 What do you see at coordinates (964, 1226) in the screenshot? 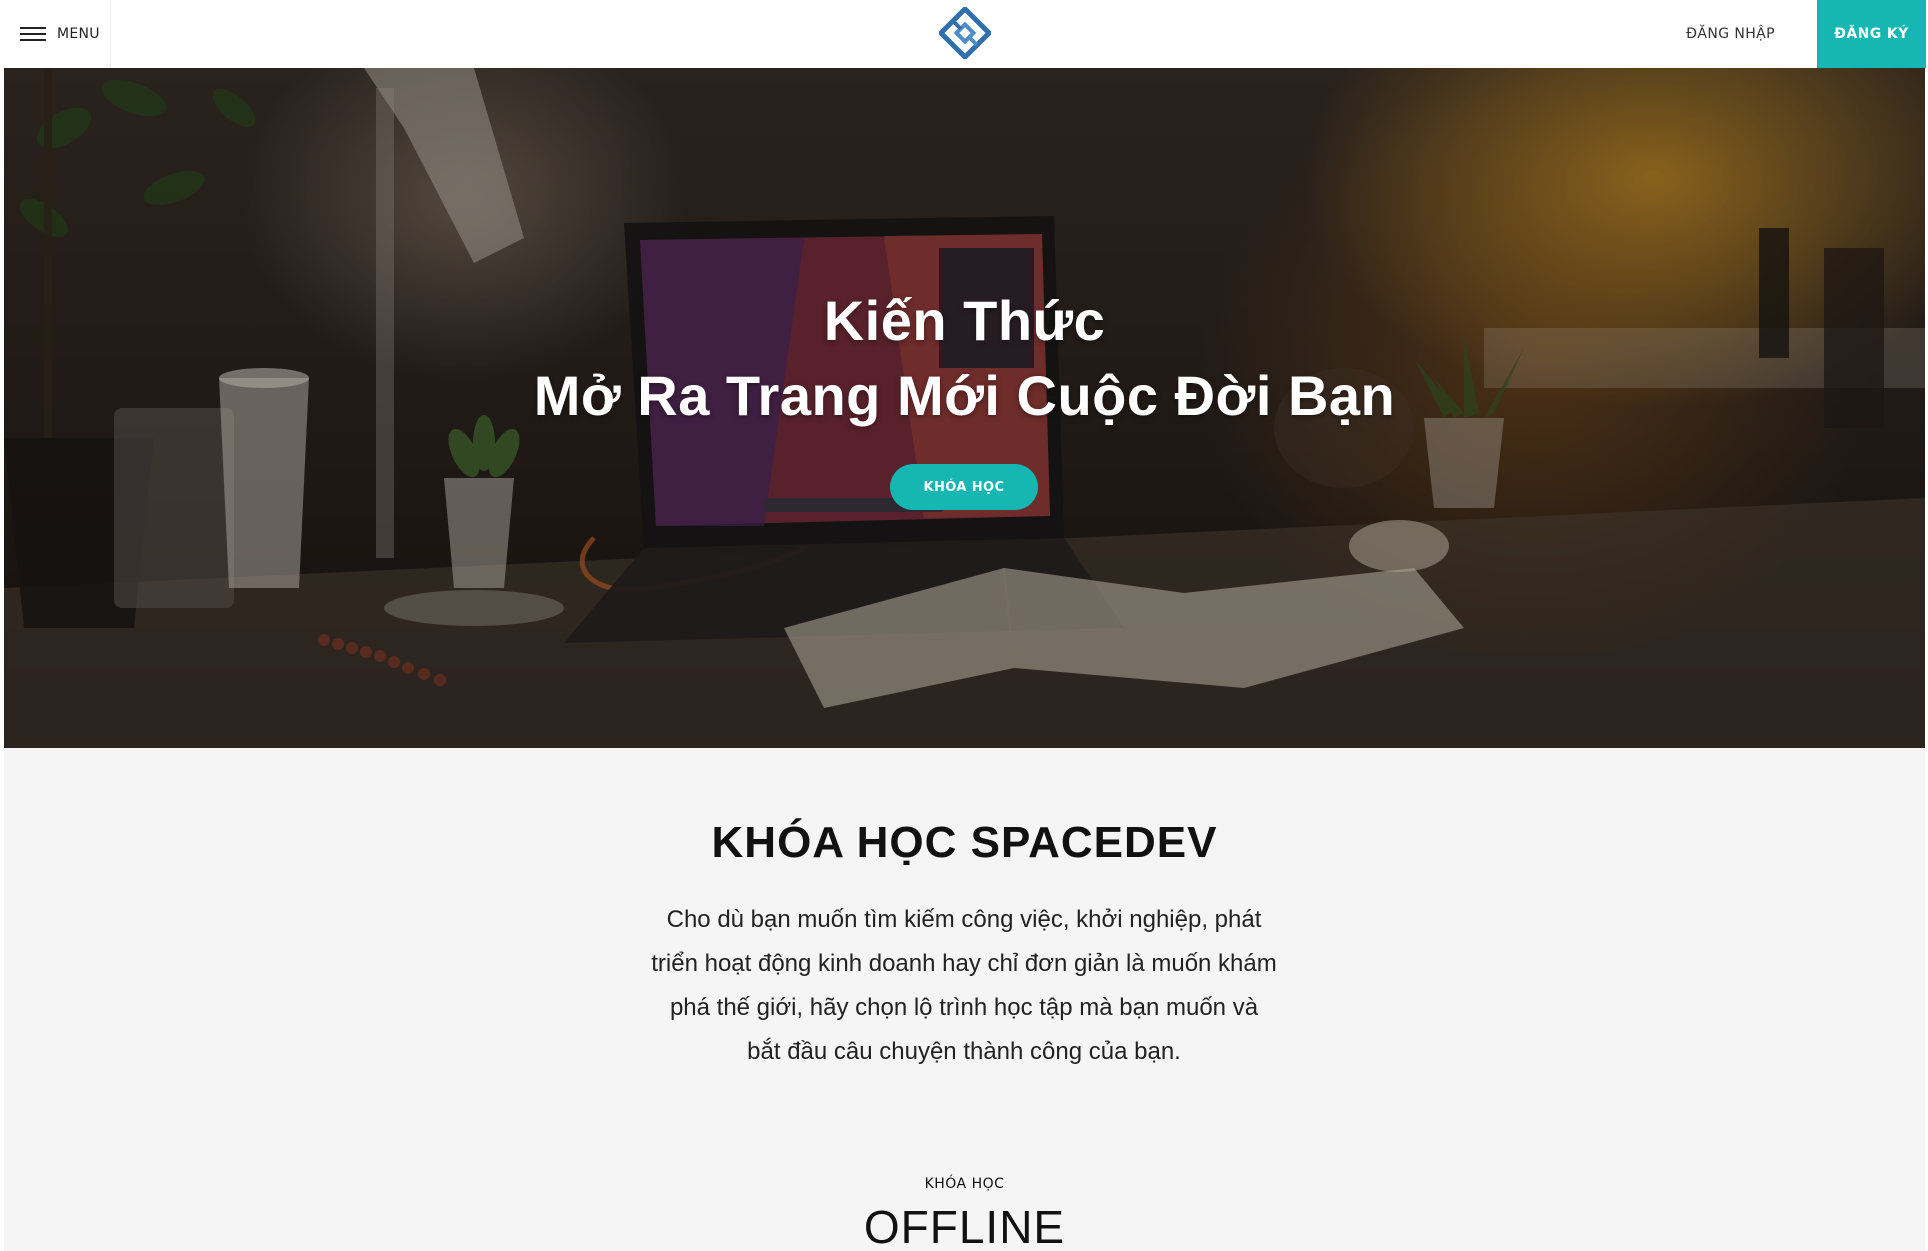
I see `section-subtitle: OFFLINE` at bounding box center [964, 1226].